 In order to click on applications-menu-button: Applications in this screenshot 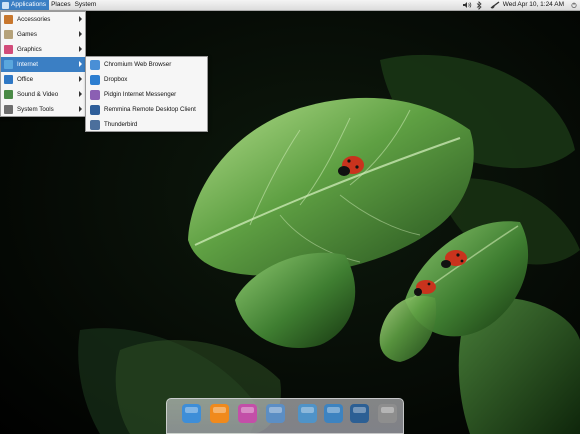, I will do `click(25, 5)`.